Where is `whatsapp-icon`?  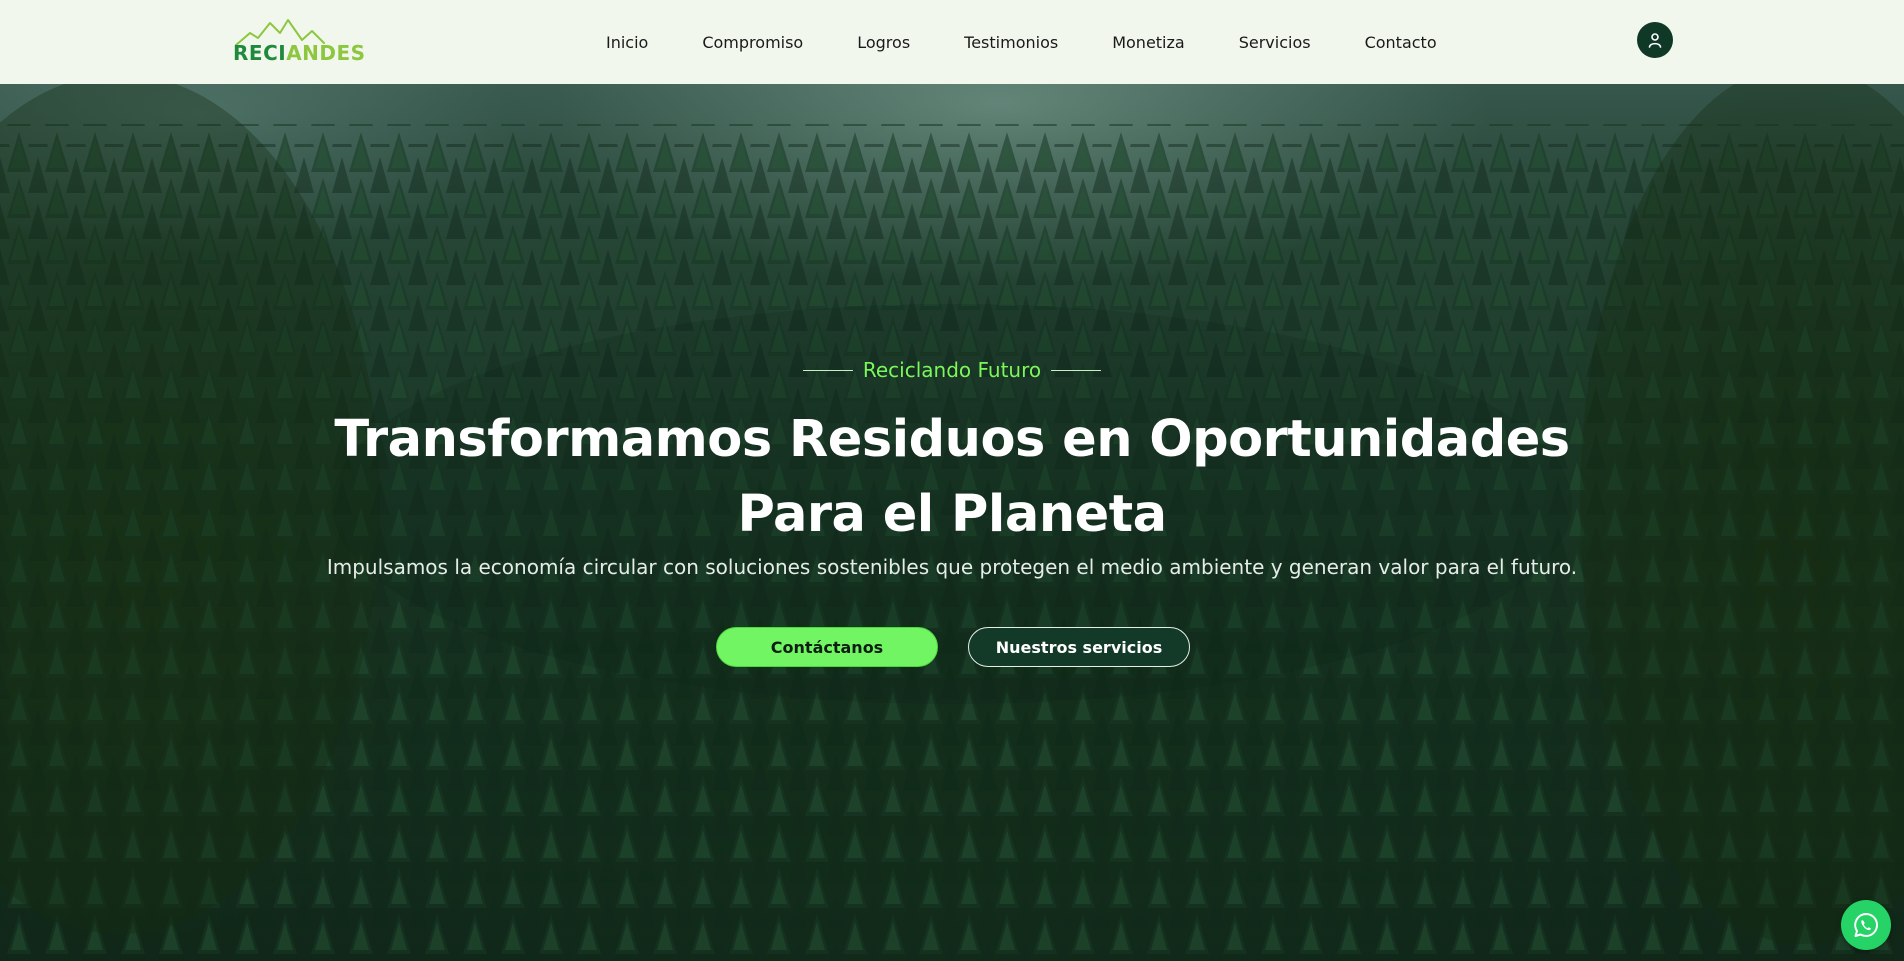 whatsapp-icon is located at coordinates (1866, 925).